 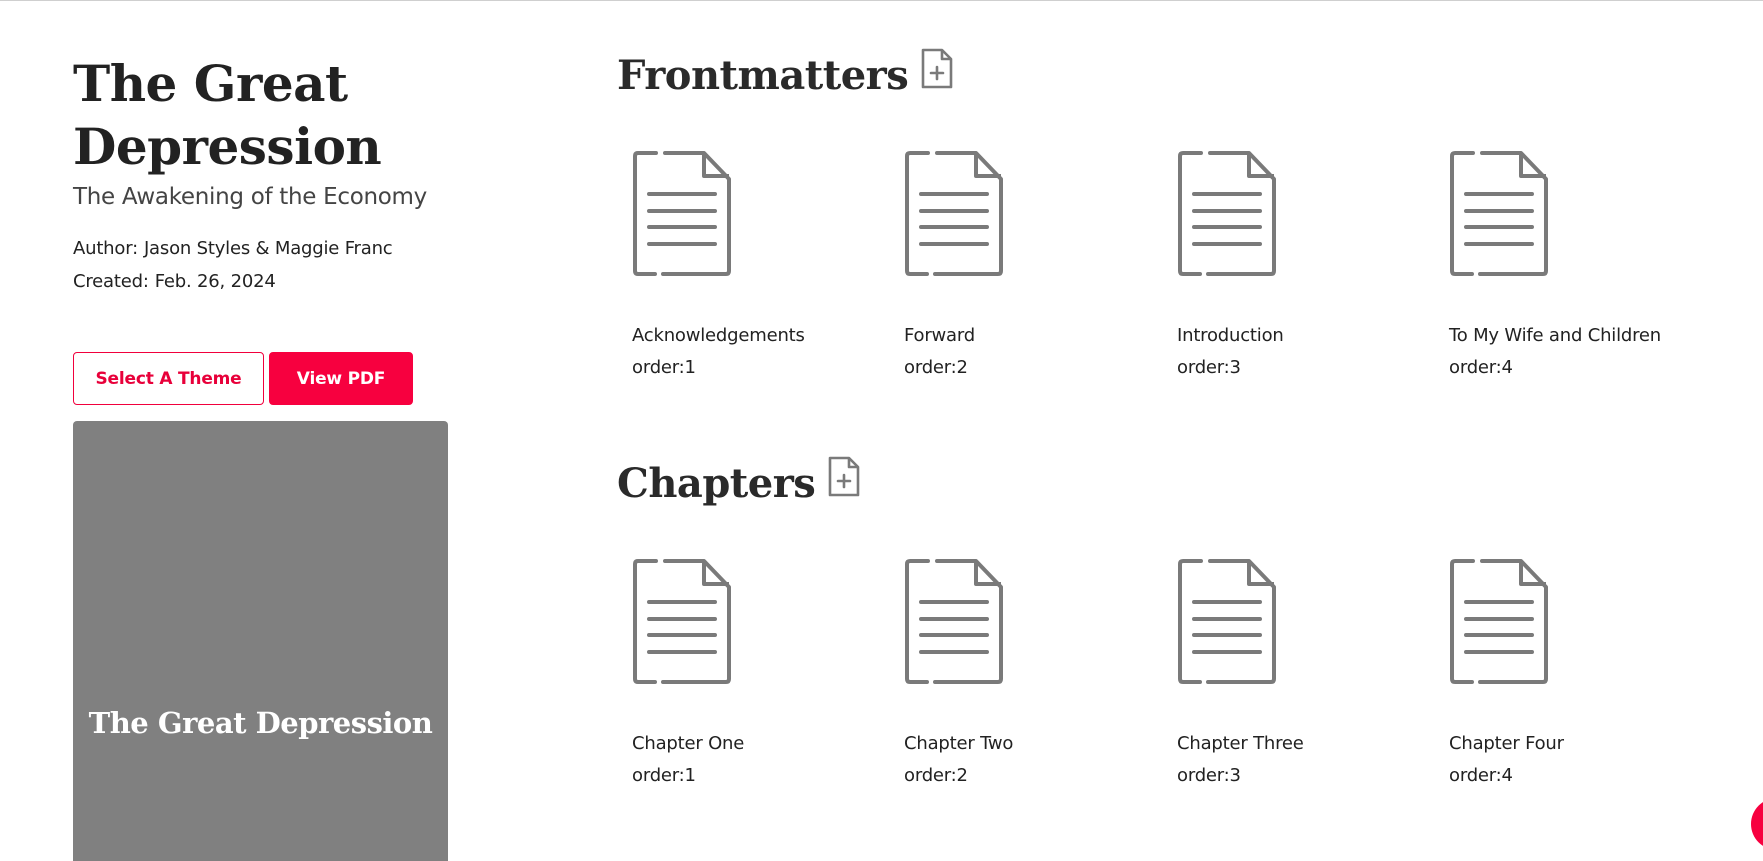 I want to click on book-subtitle: The Awakening of the Economy, so click(x=250, y=197).